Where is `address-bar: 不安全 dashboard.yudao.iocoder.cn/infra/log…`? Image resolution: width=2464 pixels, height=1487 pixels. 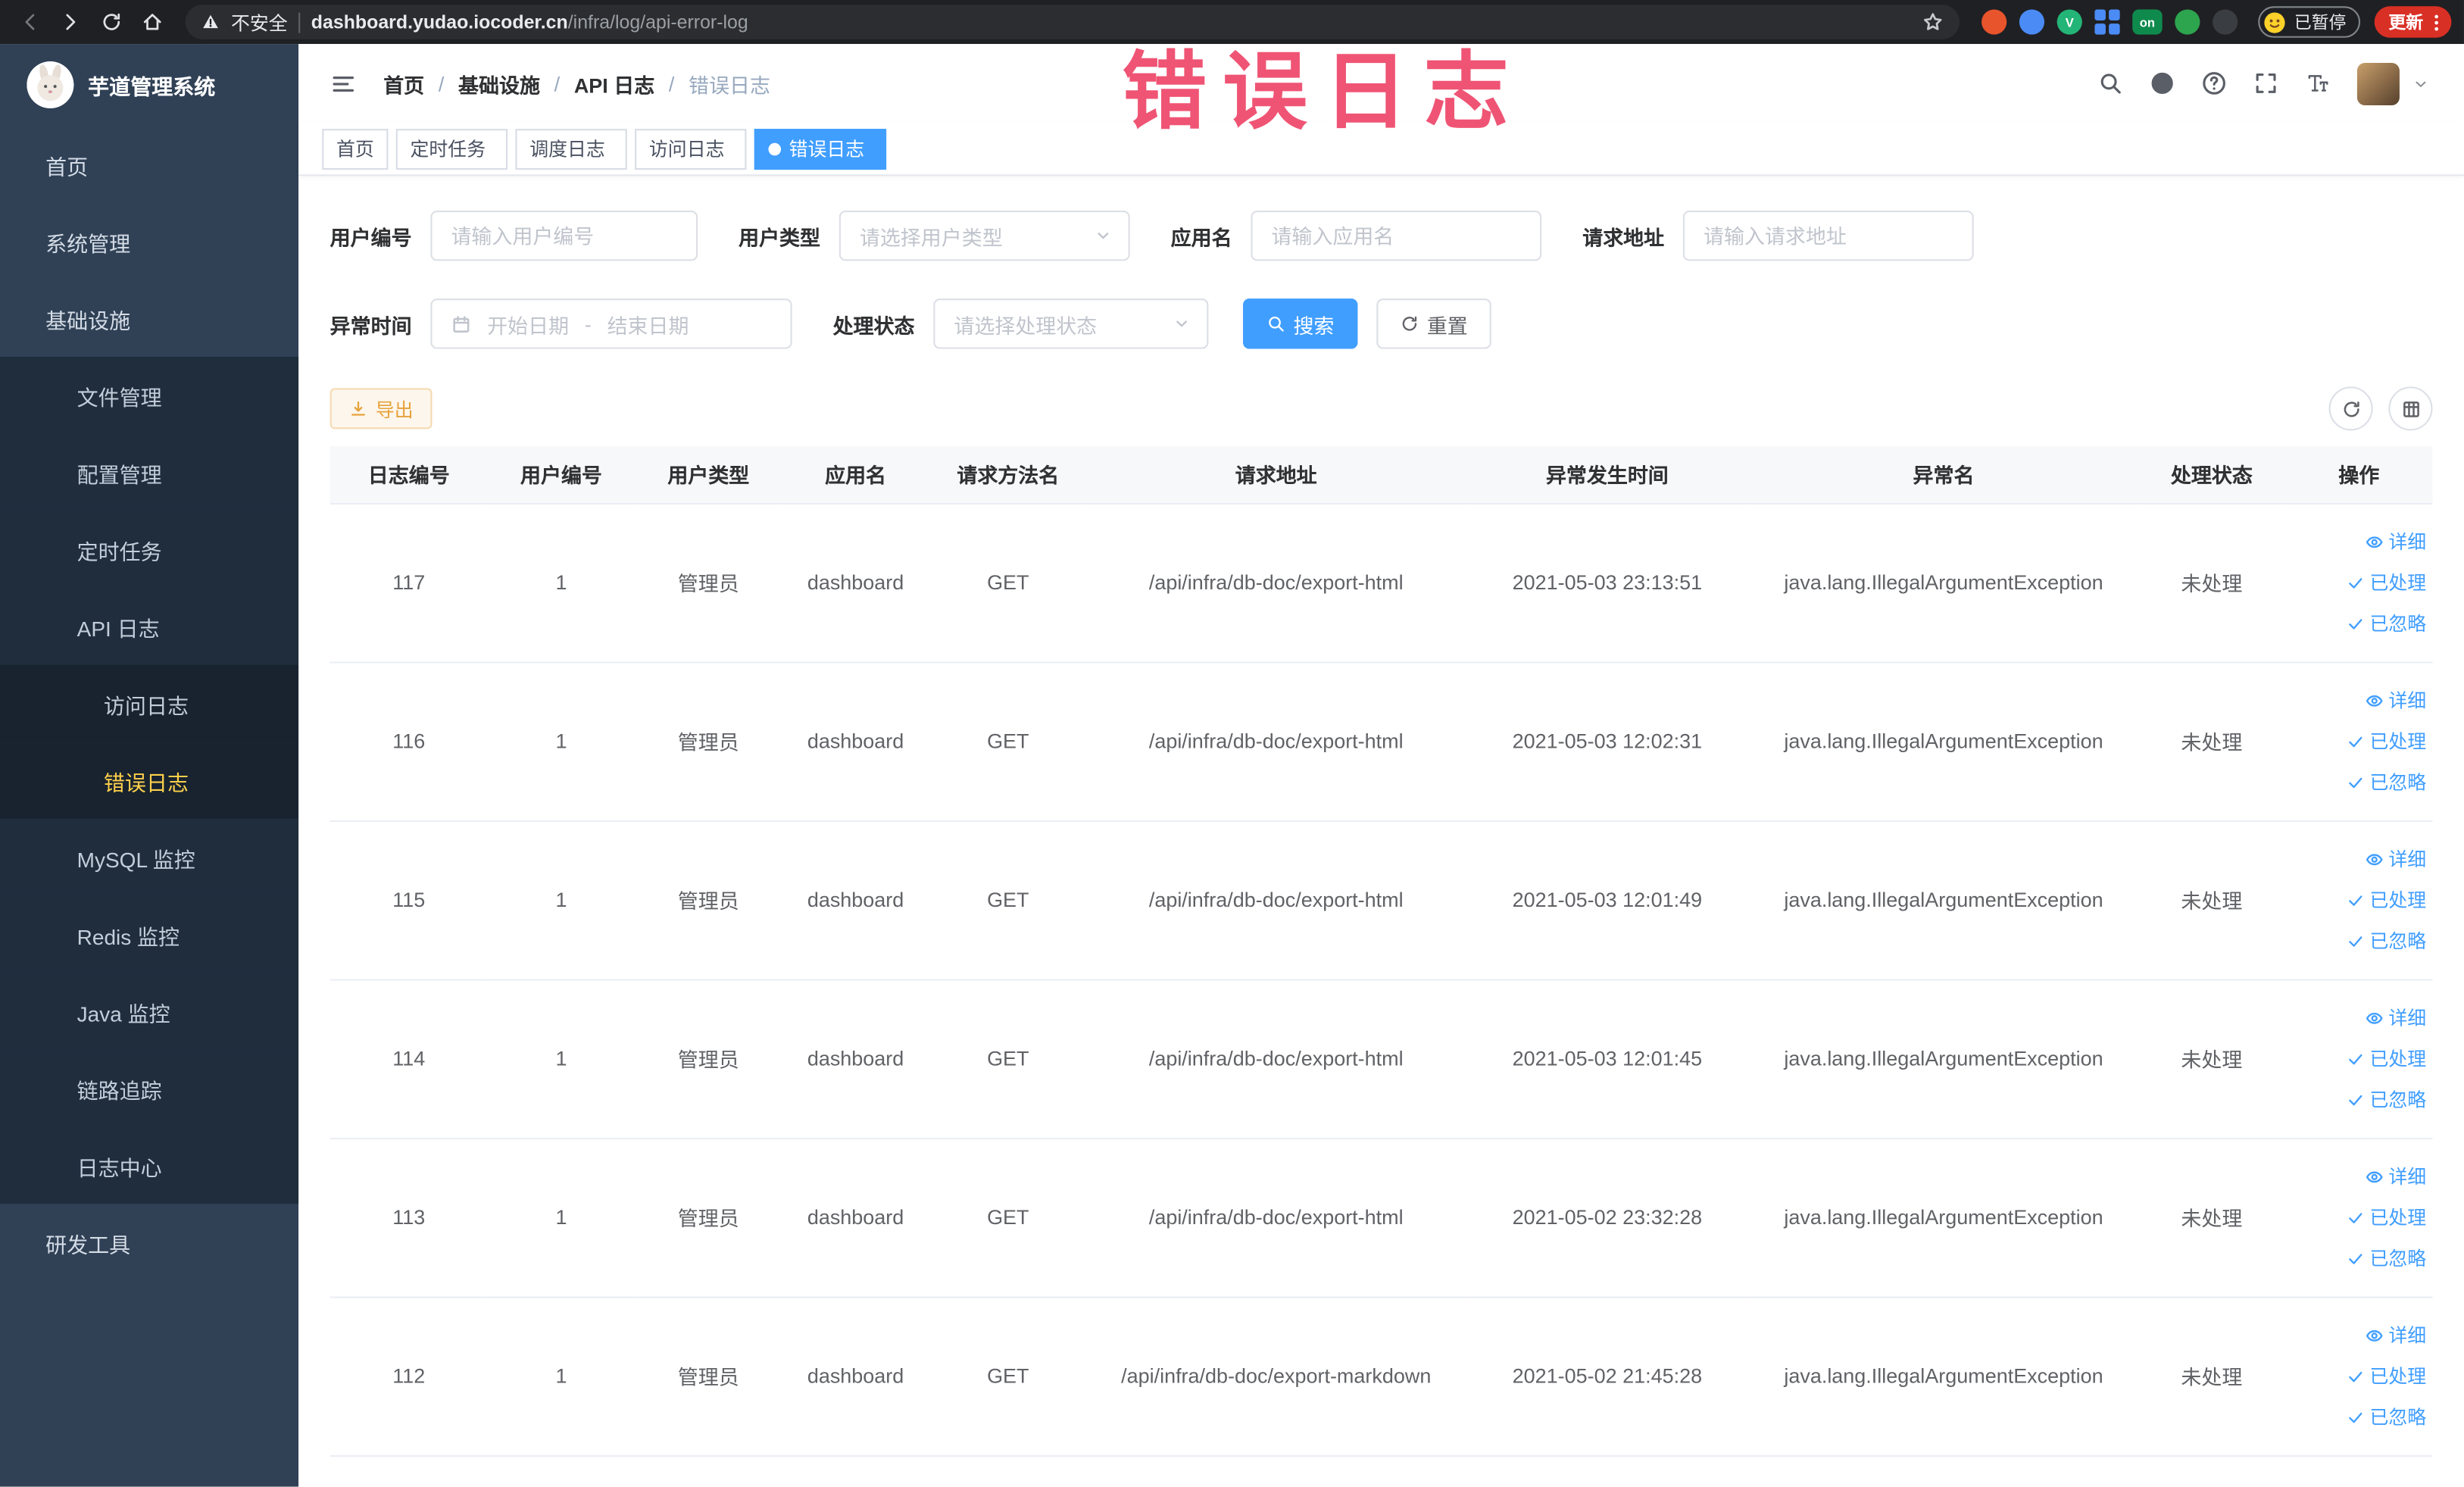 address-bar: 不安全 dashboard.yudao.iocoder.cn/infra/log… is located at coordinates (1072, 22).